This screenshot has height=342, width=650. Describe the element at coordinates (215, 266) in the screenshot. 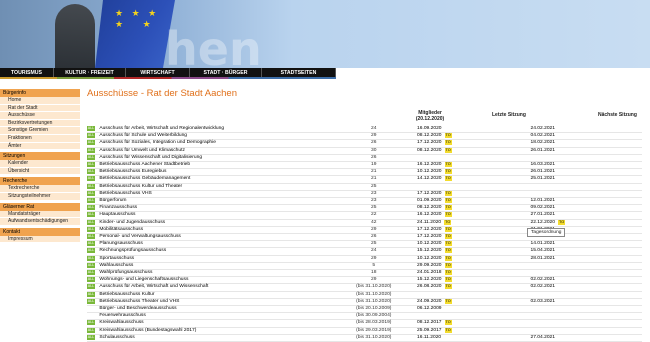

I see `committee-name-link: Wahlausschuss` at that location.